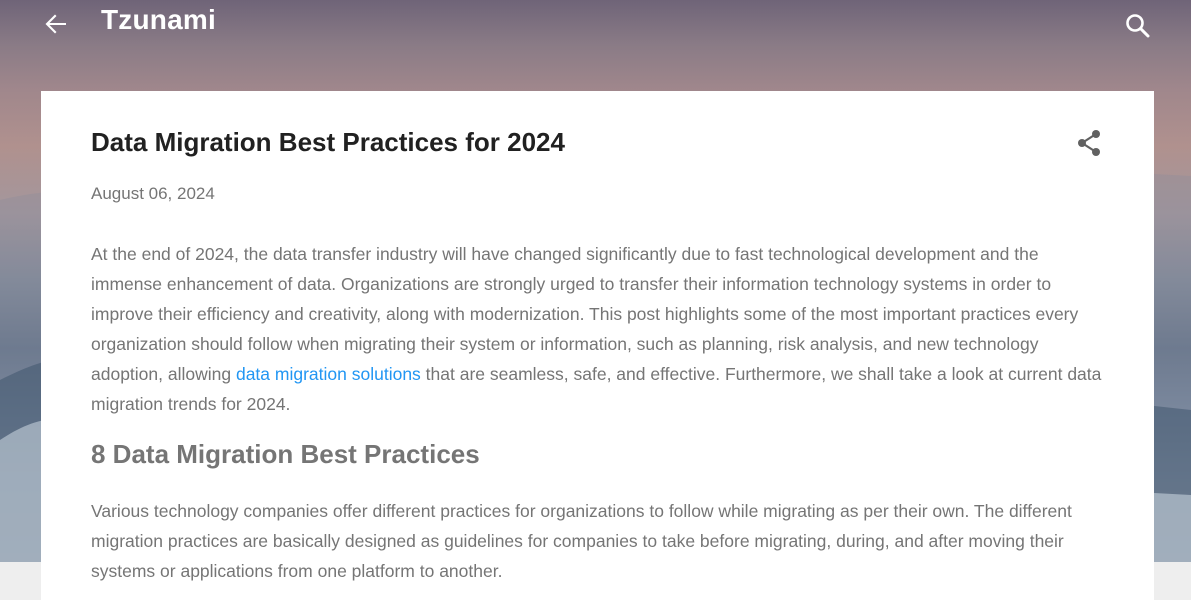 The image size is (1191, 600). I want to click on back-button, so click(56, 24).